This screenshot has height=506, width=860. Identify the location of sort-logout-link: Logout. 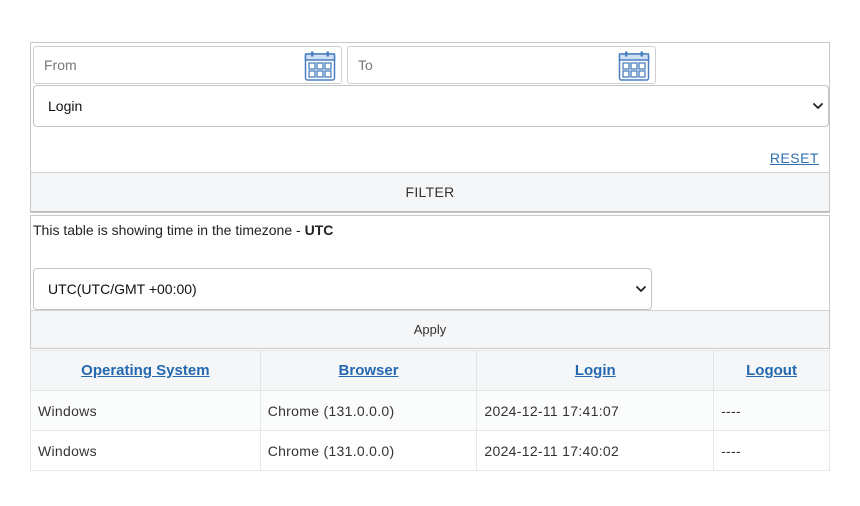
(771, 370).